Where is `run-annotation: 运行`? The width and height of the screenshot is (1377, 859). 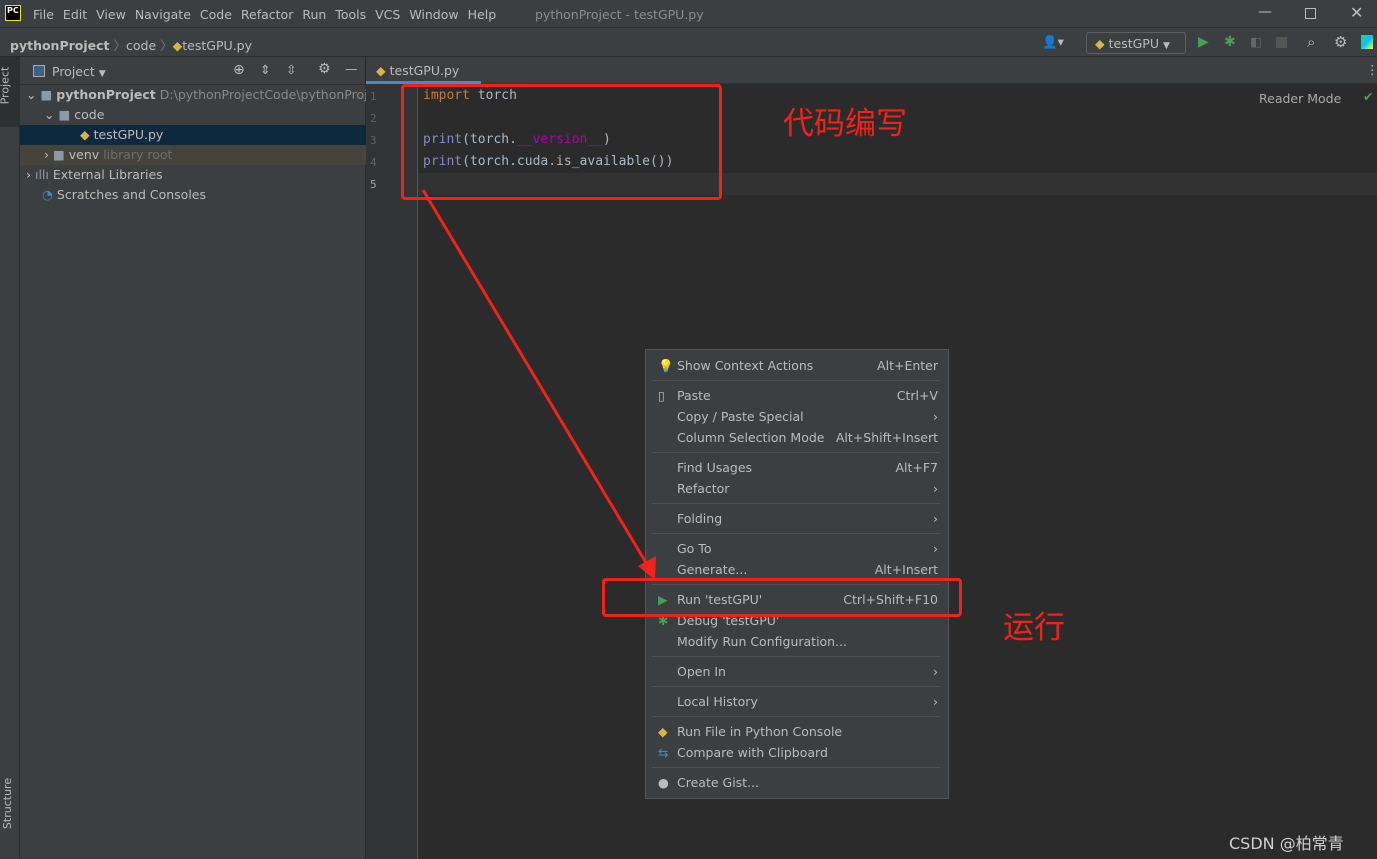
run-annotation: 运行 is located at coordinates (1034, 628).